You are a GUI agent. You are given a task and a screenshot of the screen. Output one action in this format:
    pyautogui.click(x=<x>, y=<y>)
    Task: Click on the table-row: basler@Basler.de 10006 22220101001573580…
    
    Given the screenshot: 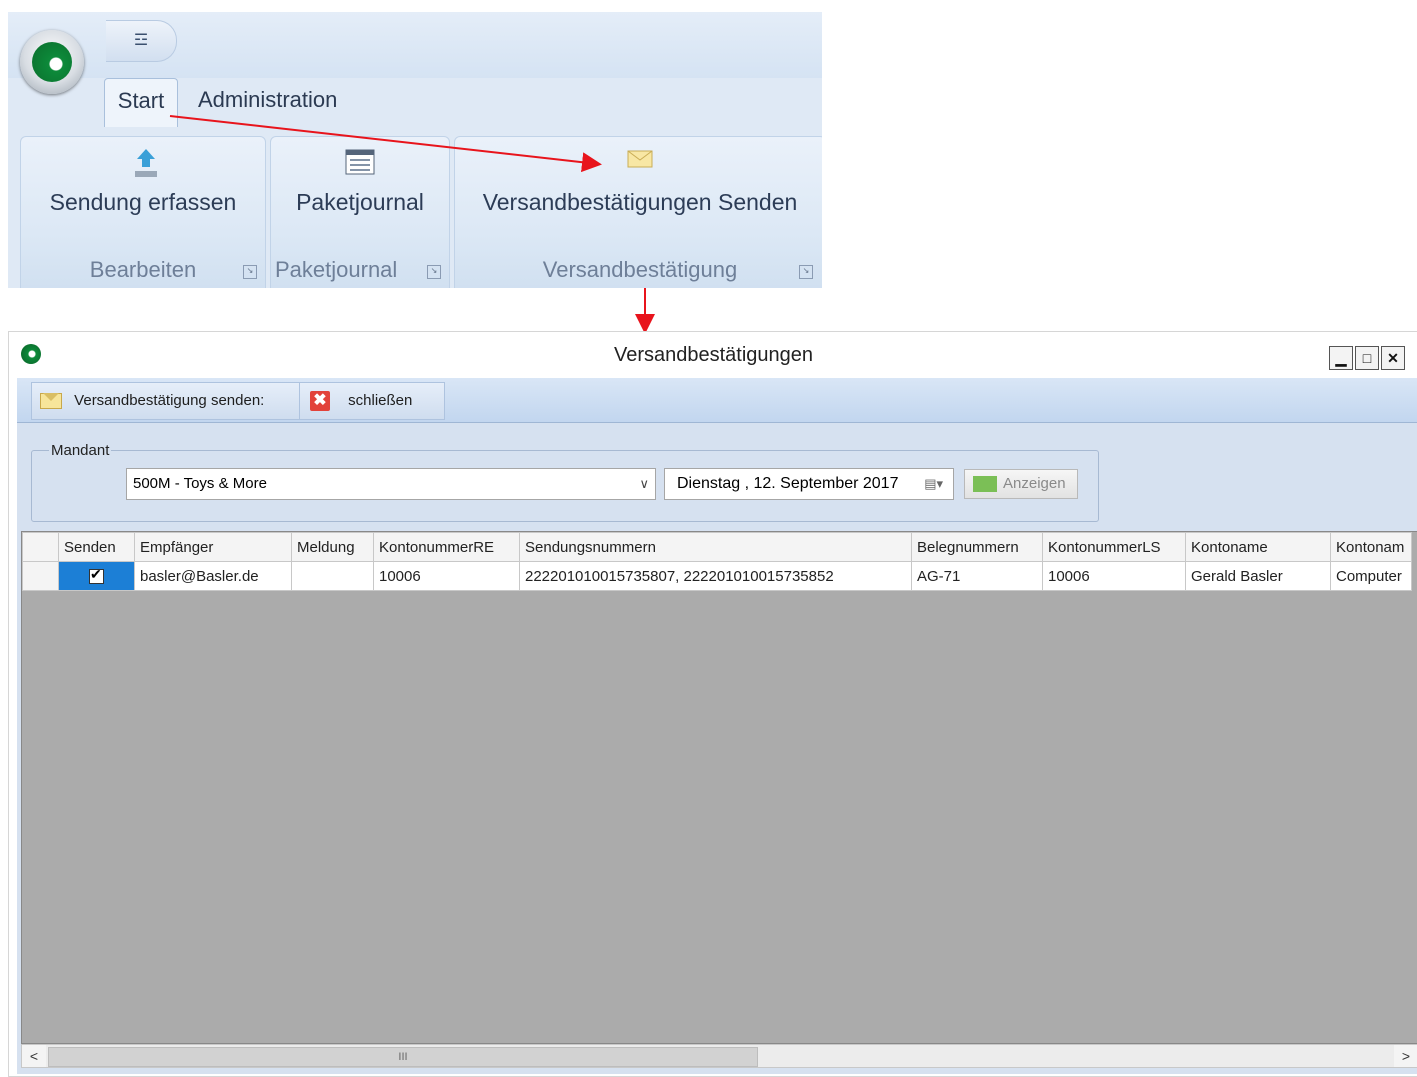 What is the action you would take?
    pyautogui.click(x=717, y=576)
    